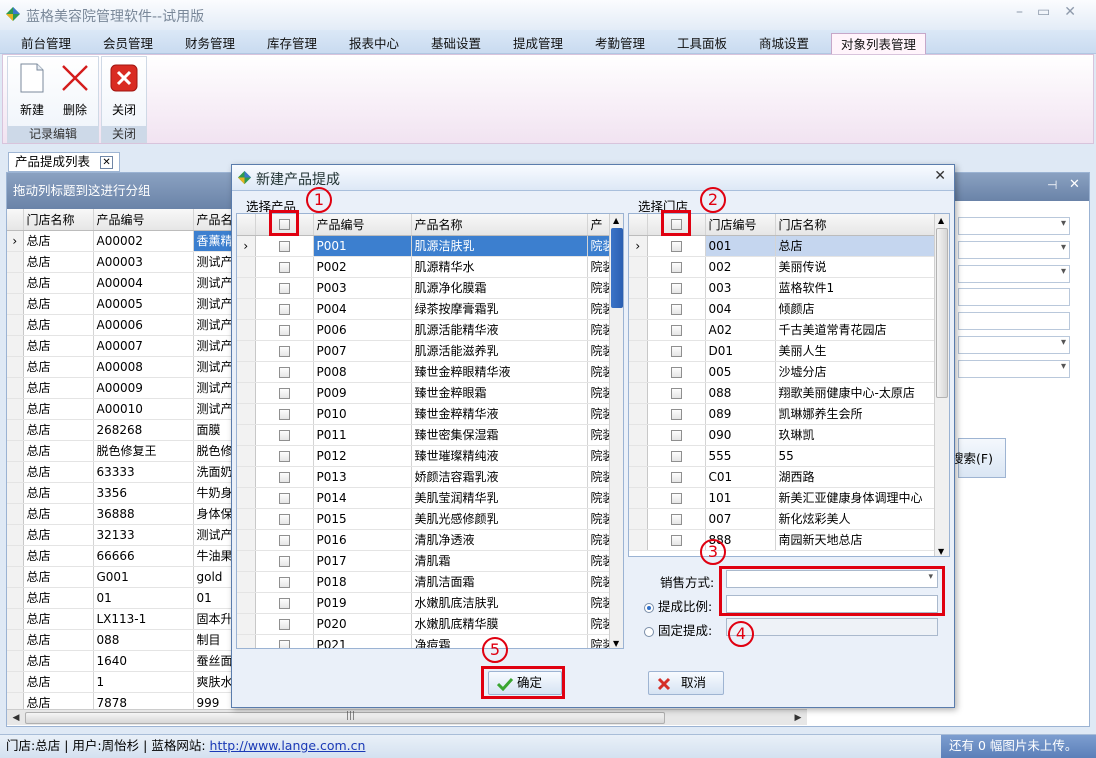  Describe the element at coordinates (123, 493) in the screenshot. I see `table-row: 总店 3356 牛奶身` at that location.